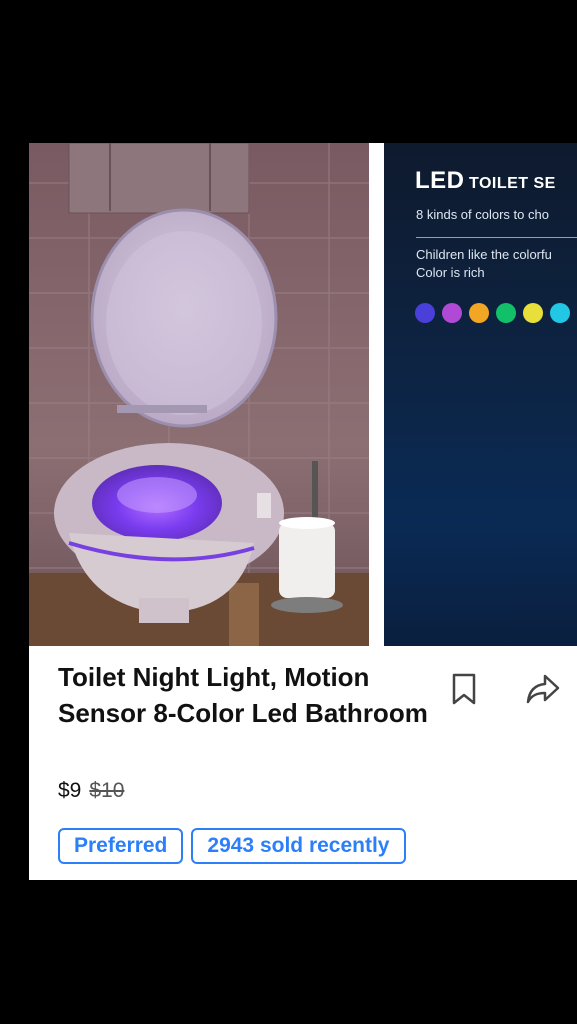 The image size is (577, 1024). What do you see at coordinates (482, 214) in the screenshot?
I see `image-subtitle: 8 kinds of colors to cho` at bounding box center [482, 214].